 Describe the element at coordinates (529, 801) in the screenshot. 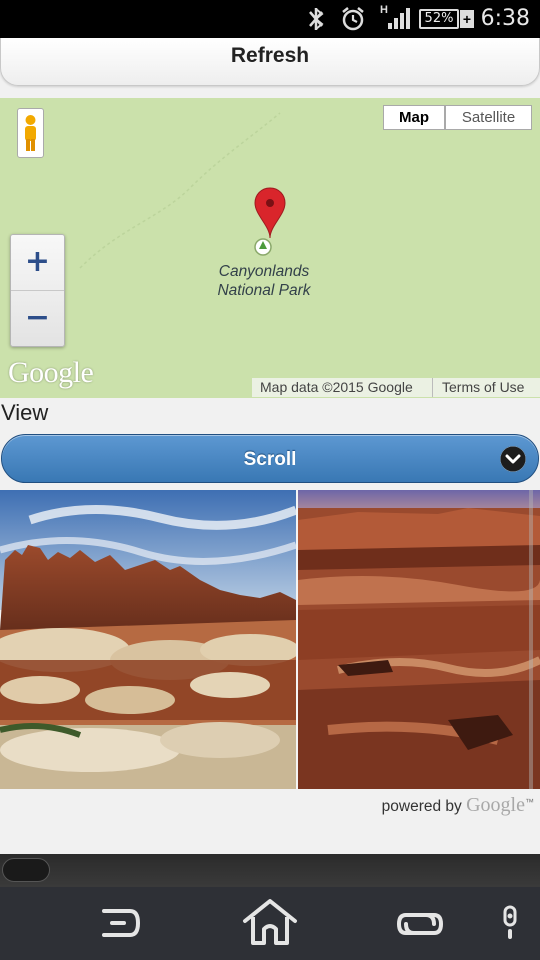

I see `trademark-symbol: ™` at that location.